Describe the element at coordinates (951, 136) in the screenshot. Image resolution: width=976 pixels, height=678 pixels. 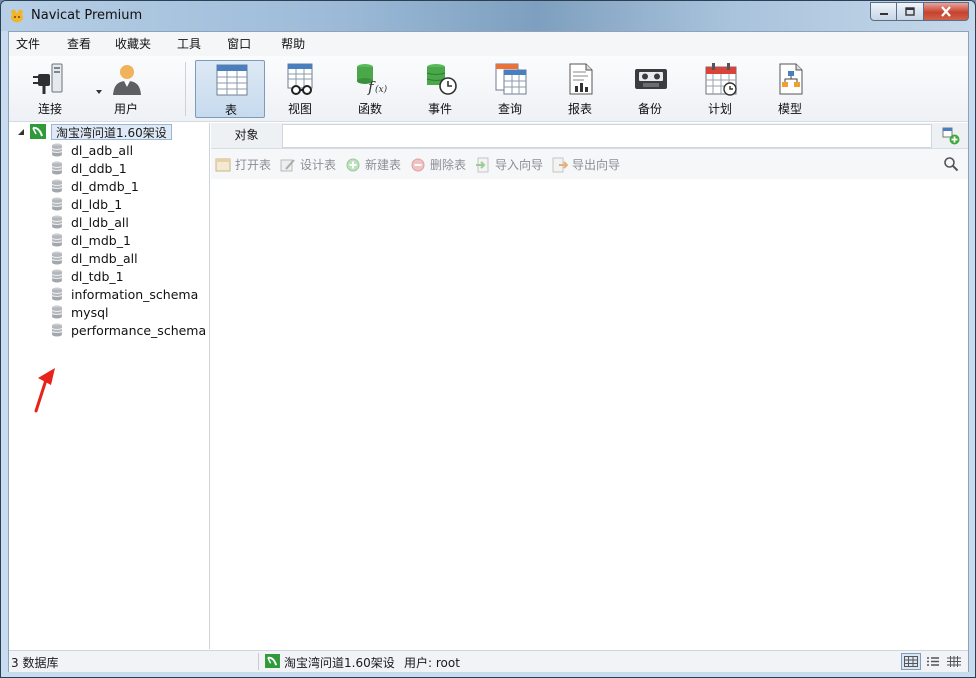
I see `new-tab-icon` at that location.